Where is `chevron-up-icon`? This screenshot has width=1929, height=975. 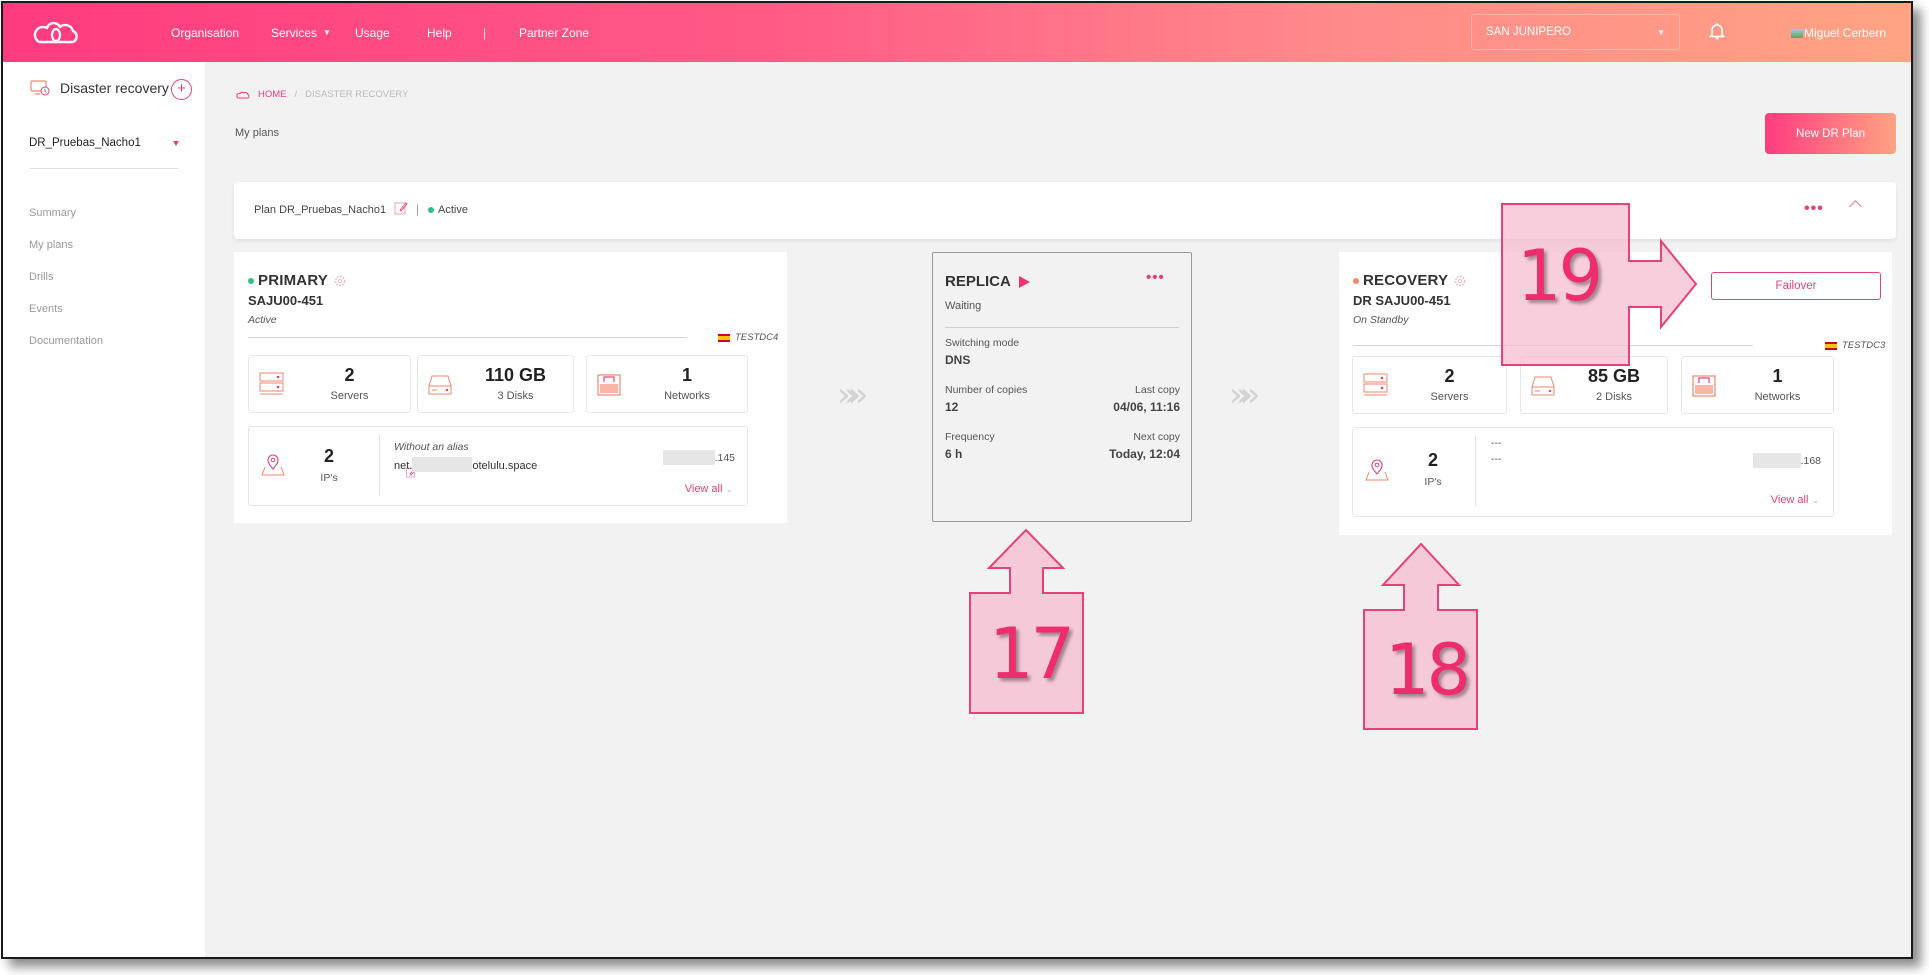 chevron-up-icon is located at coordinates (1855, 206).